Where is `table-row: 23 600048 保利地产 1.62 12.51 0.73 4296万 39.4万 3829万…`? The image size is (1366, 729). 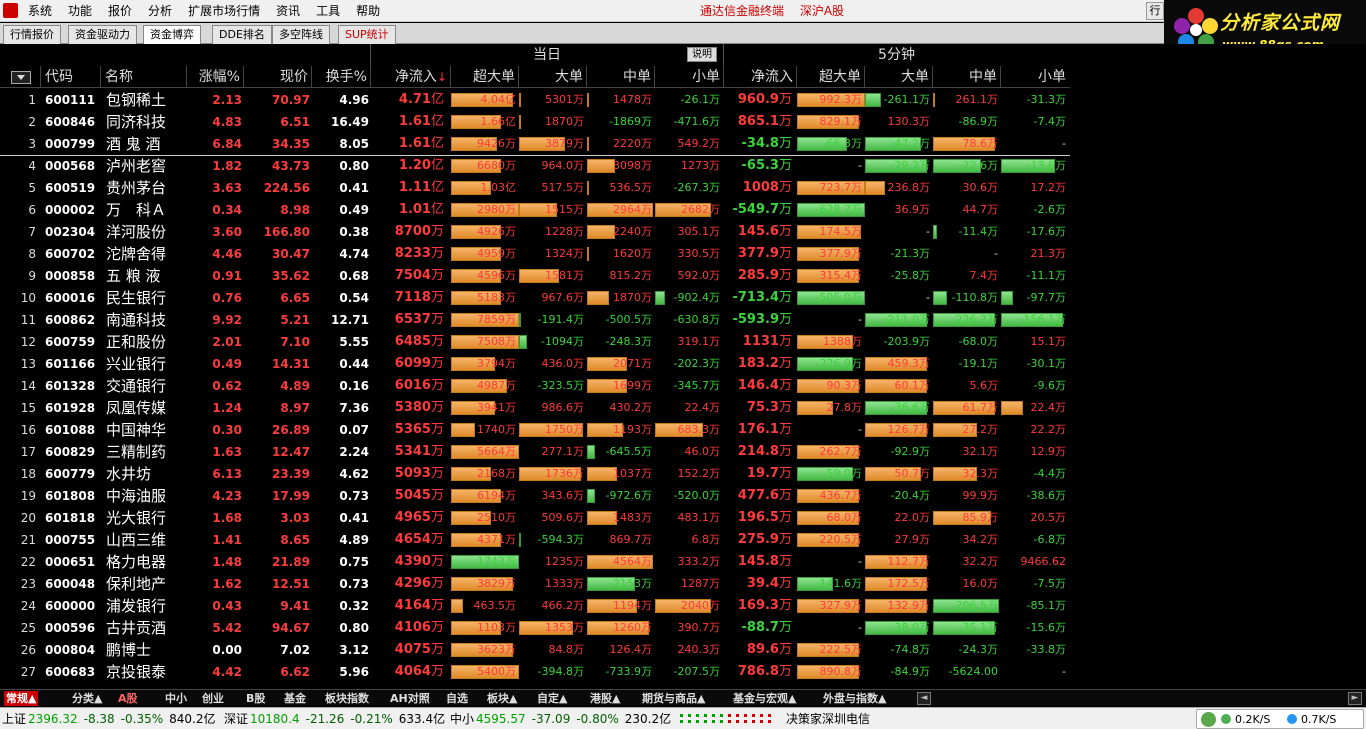 table-row: 23 600048 保利地产 1.62 12.51 0.73 4296万 39.4万 3829万… is located at coordinates (535, 584).